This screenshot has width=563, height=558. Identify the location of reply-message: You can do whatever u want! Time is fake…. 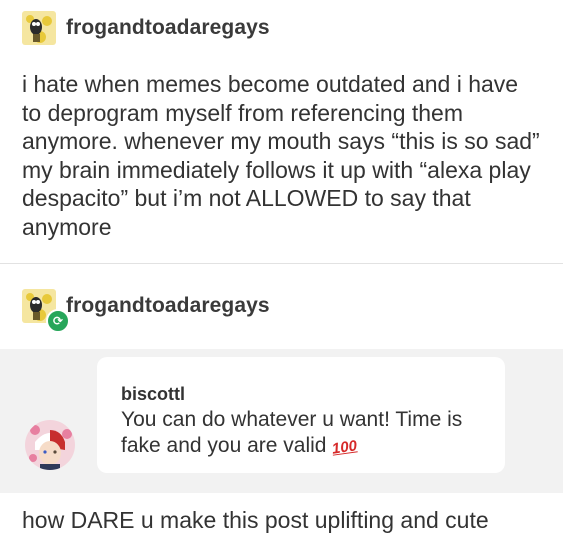
(292, 432).